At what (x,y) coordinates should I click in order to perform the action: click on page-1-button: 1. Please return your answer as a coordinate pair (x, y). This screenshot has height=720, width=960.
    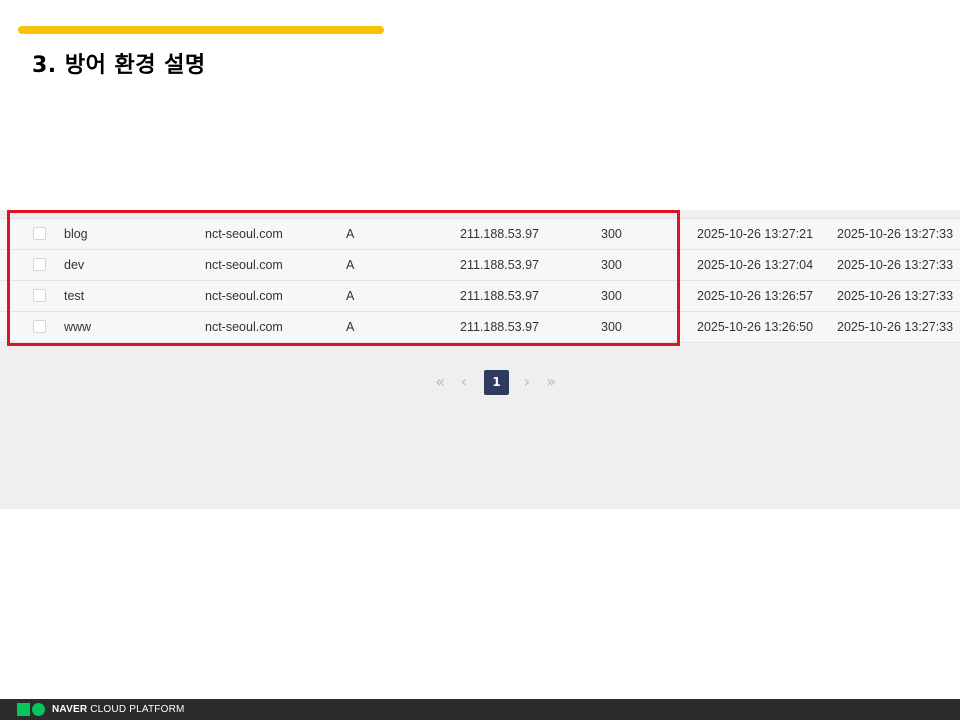
    Looking at the image, I should click on (496, 382).